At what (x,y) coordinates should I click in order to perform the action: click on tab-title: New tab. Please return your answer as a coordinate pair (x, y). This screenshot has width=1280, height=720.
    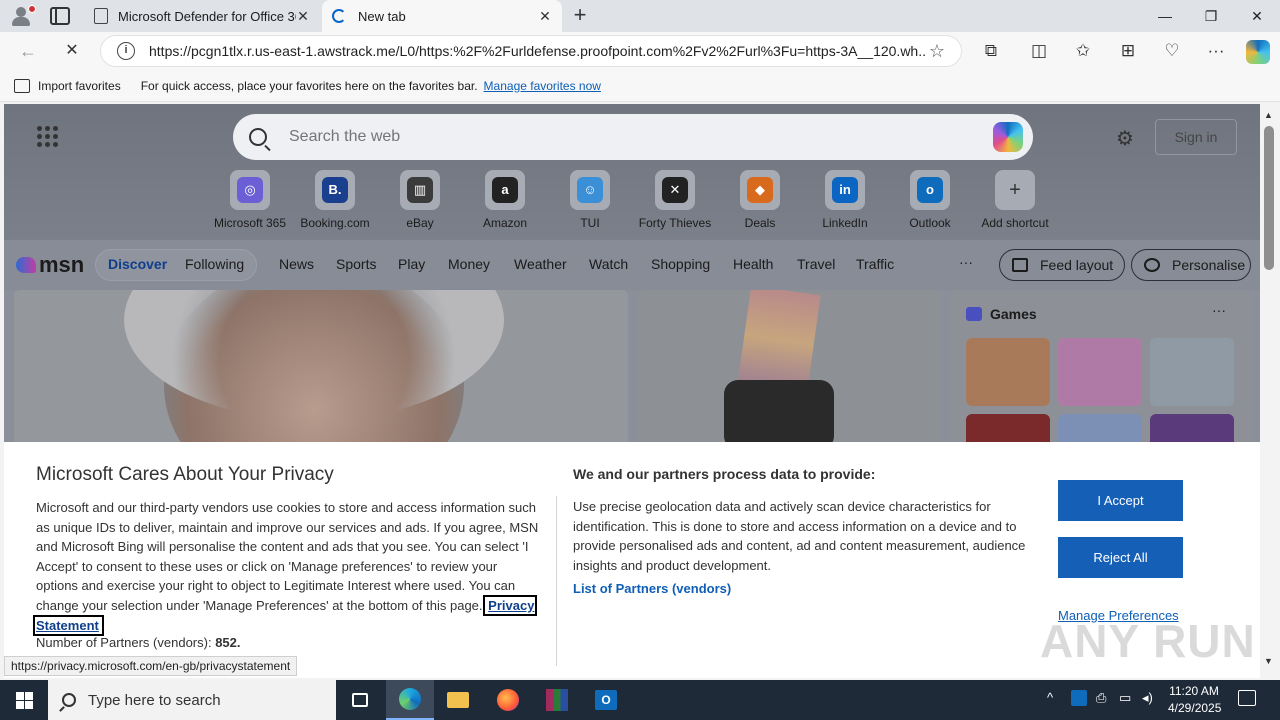
    Looking at the image, I should click on (382, 16).